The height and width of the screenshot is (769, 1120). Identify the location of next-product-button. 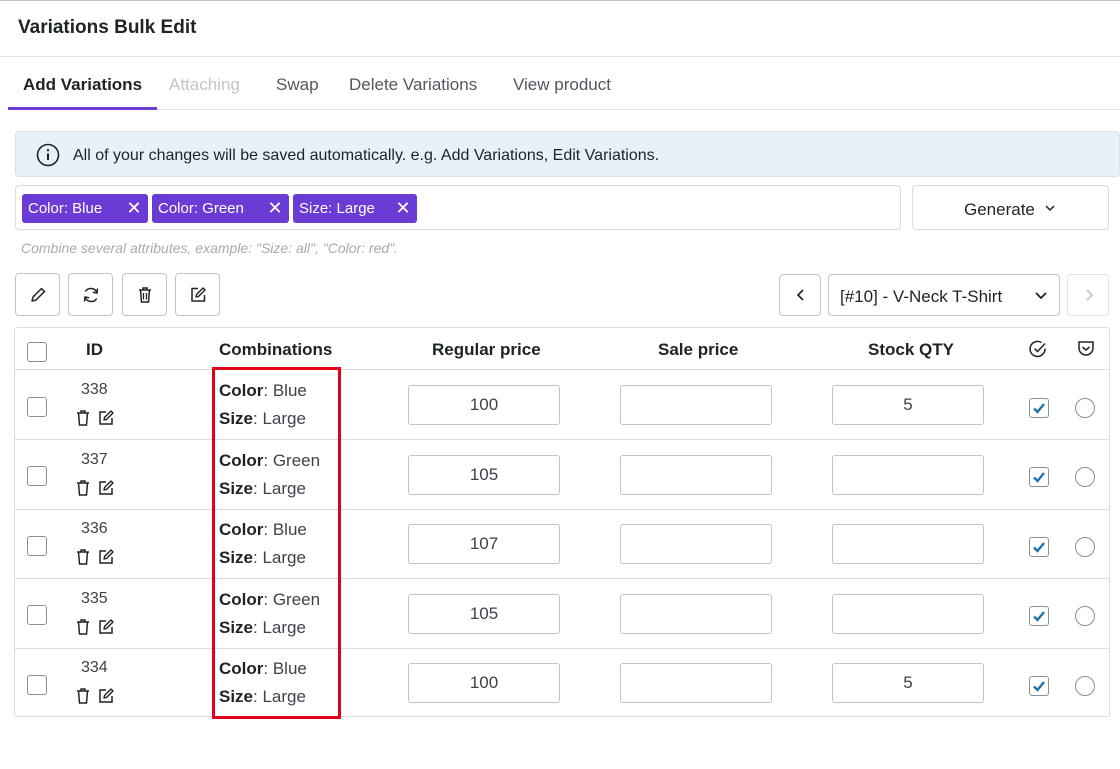
(1088, 295).